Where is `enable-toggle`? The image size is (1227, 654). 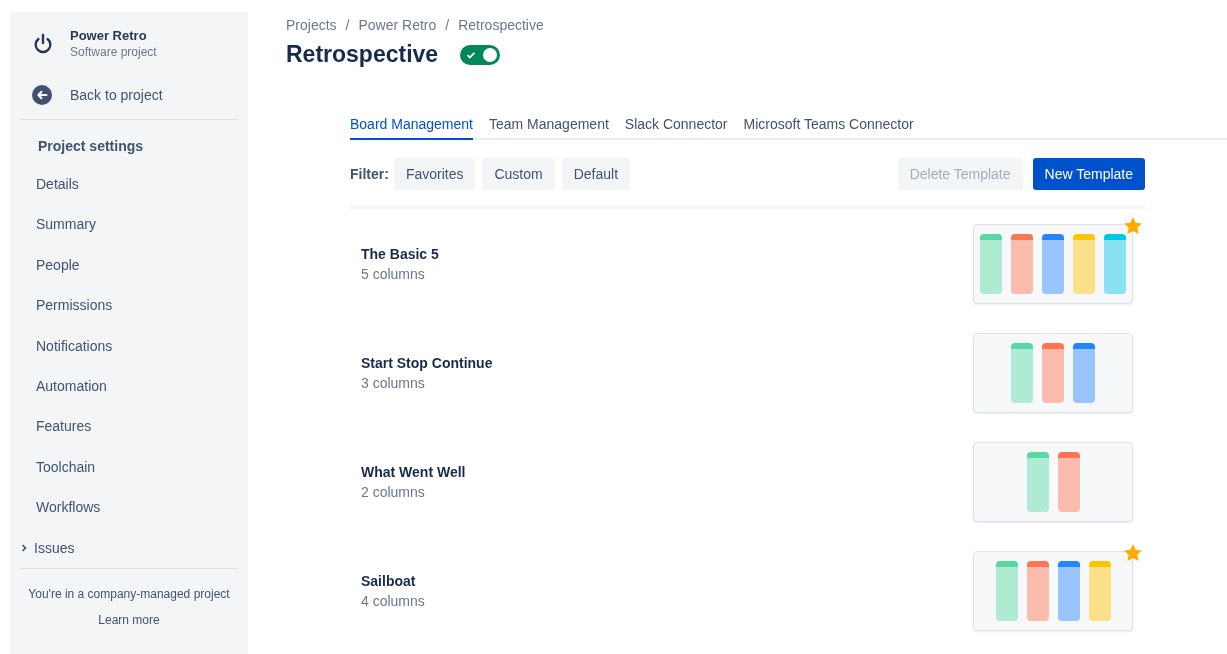
enable-toggle is located at coordinates (480, 54).